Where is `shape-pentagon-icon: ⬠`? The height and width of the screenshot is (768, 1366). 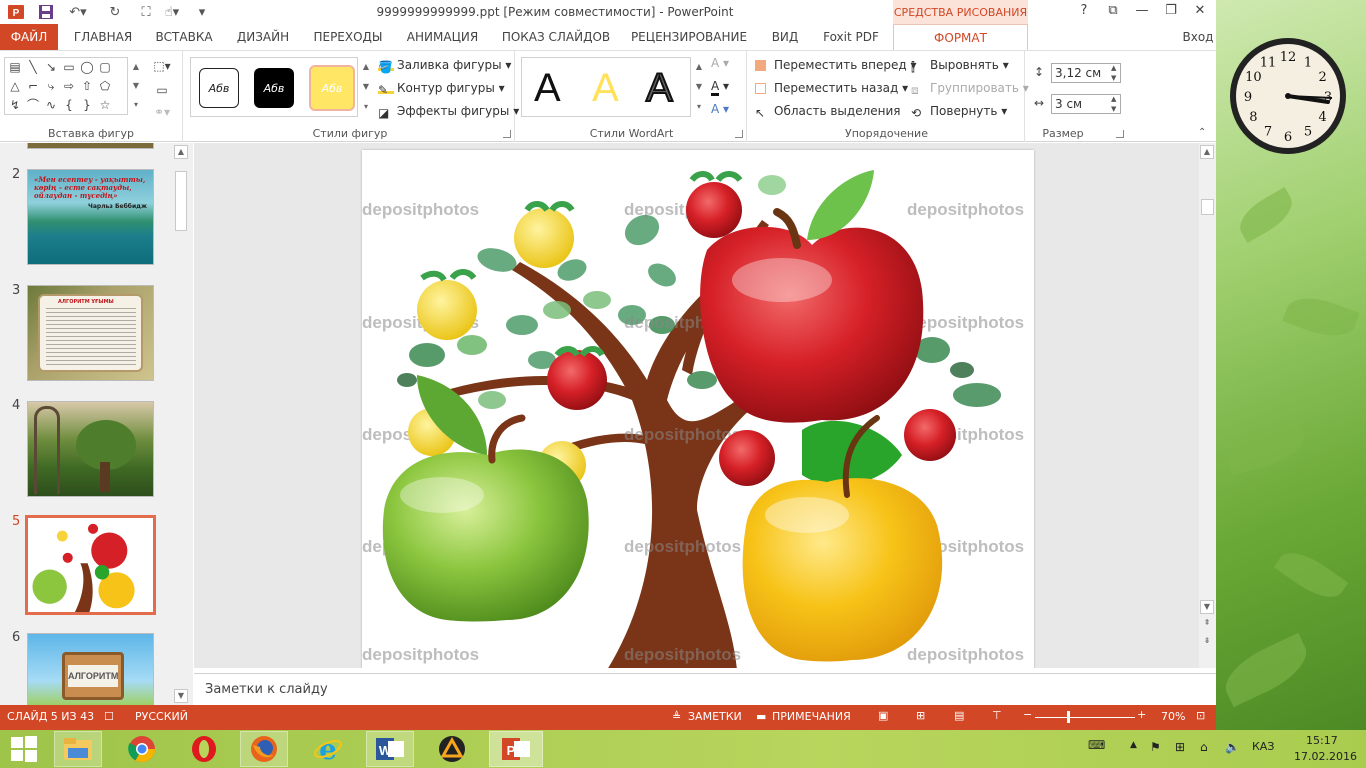
shape-pentagon-icon: ⬠ is located at coordinates (105, 86).